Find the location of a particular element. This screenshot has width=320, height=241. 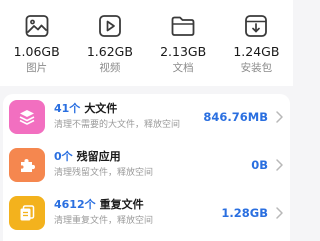

row-subtitle: 清理残留文件，释放空间 is located at coordinates (104, 173).